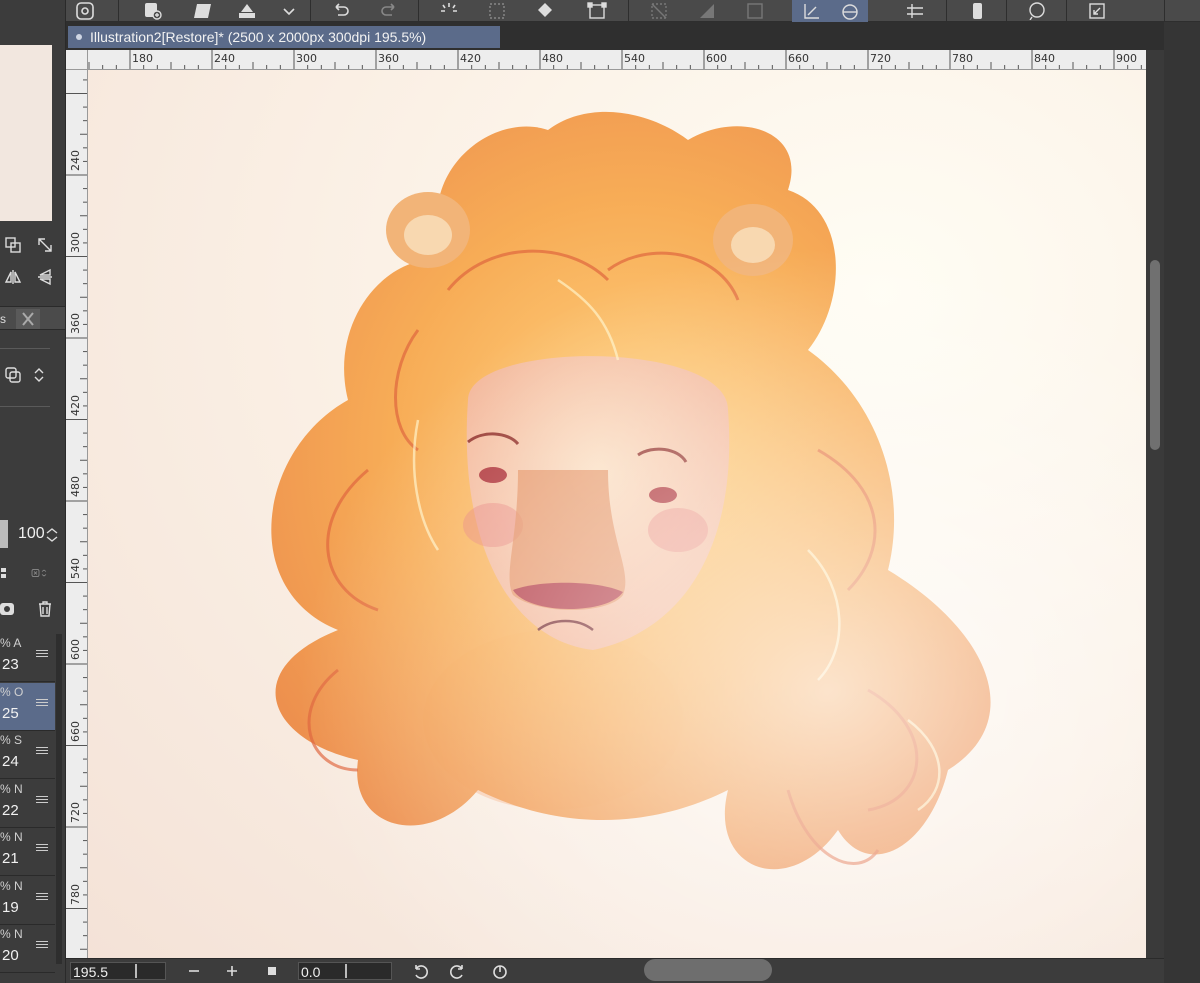  Describe the element at coordinates (880, 58) in the screenshot. I see `ruler-x-label: 720` at that location.